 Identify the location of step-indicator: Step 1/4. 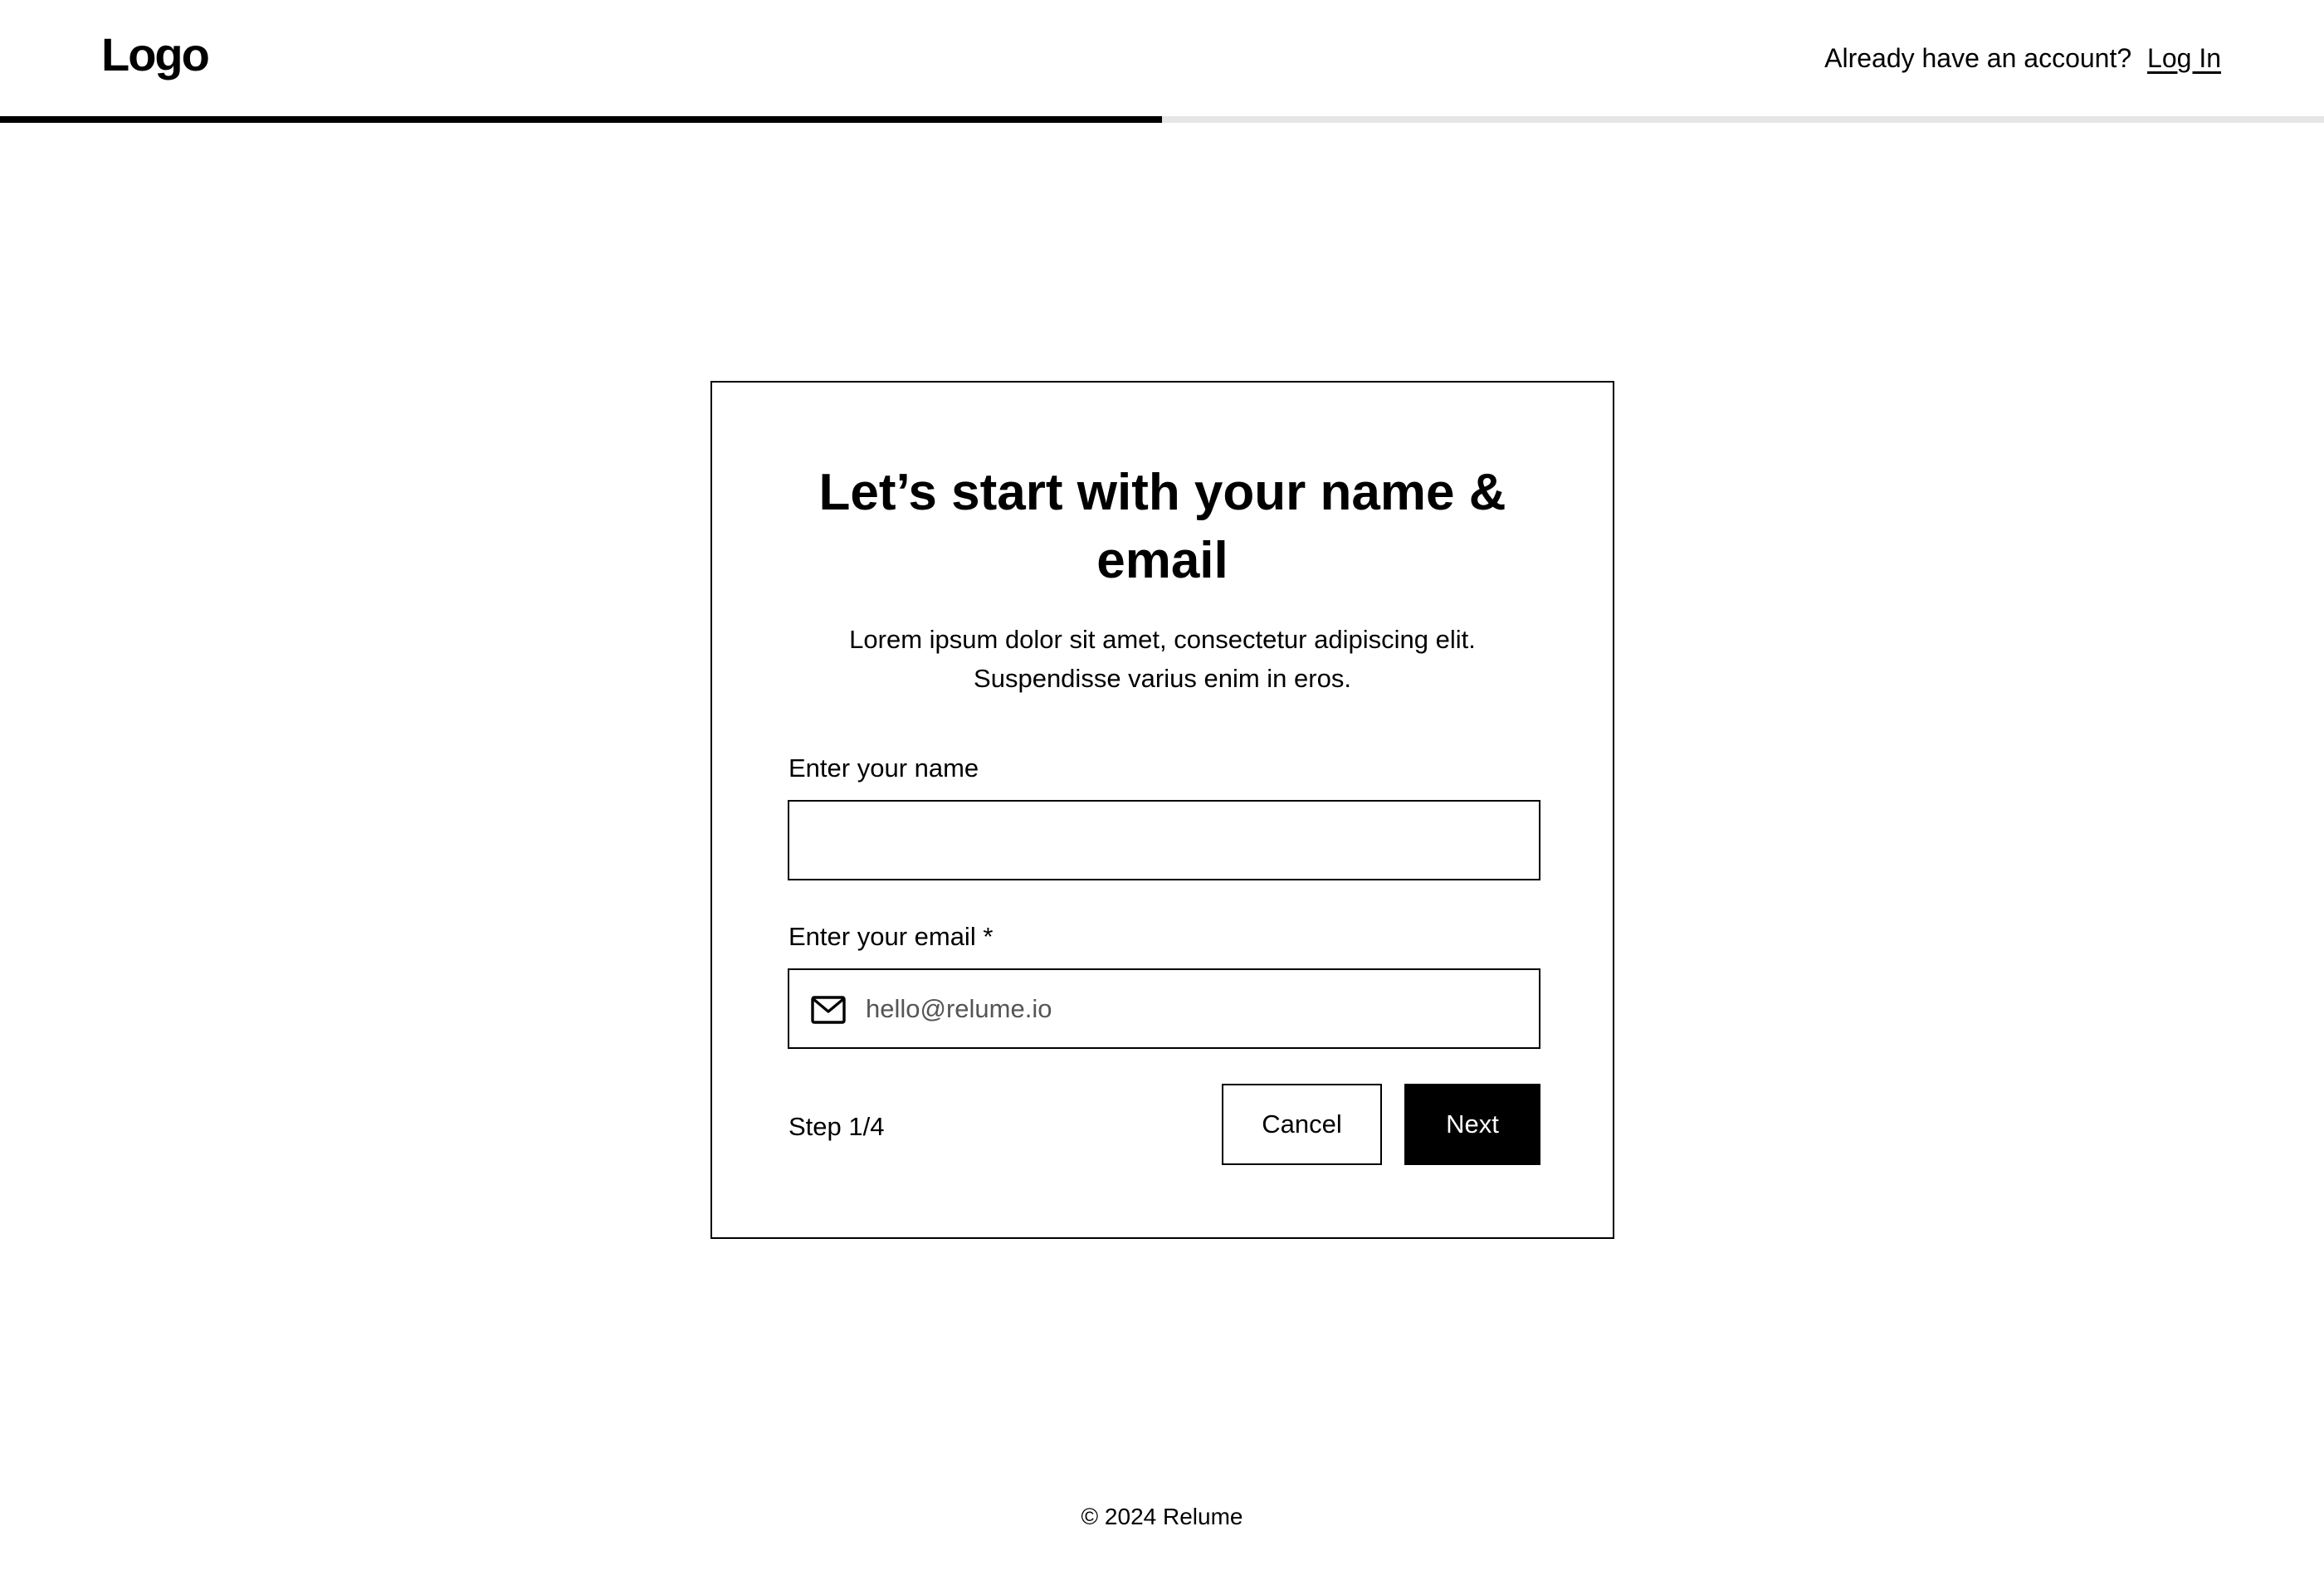
(836, 1126).